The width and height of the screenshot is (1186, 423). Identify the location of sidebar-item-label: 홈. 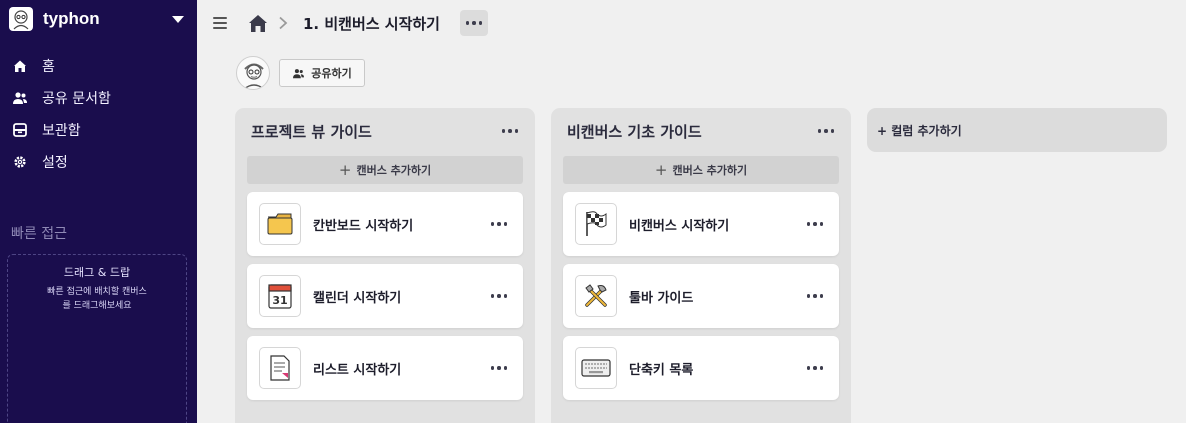
(48, 67).